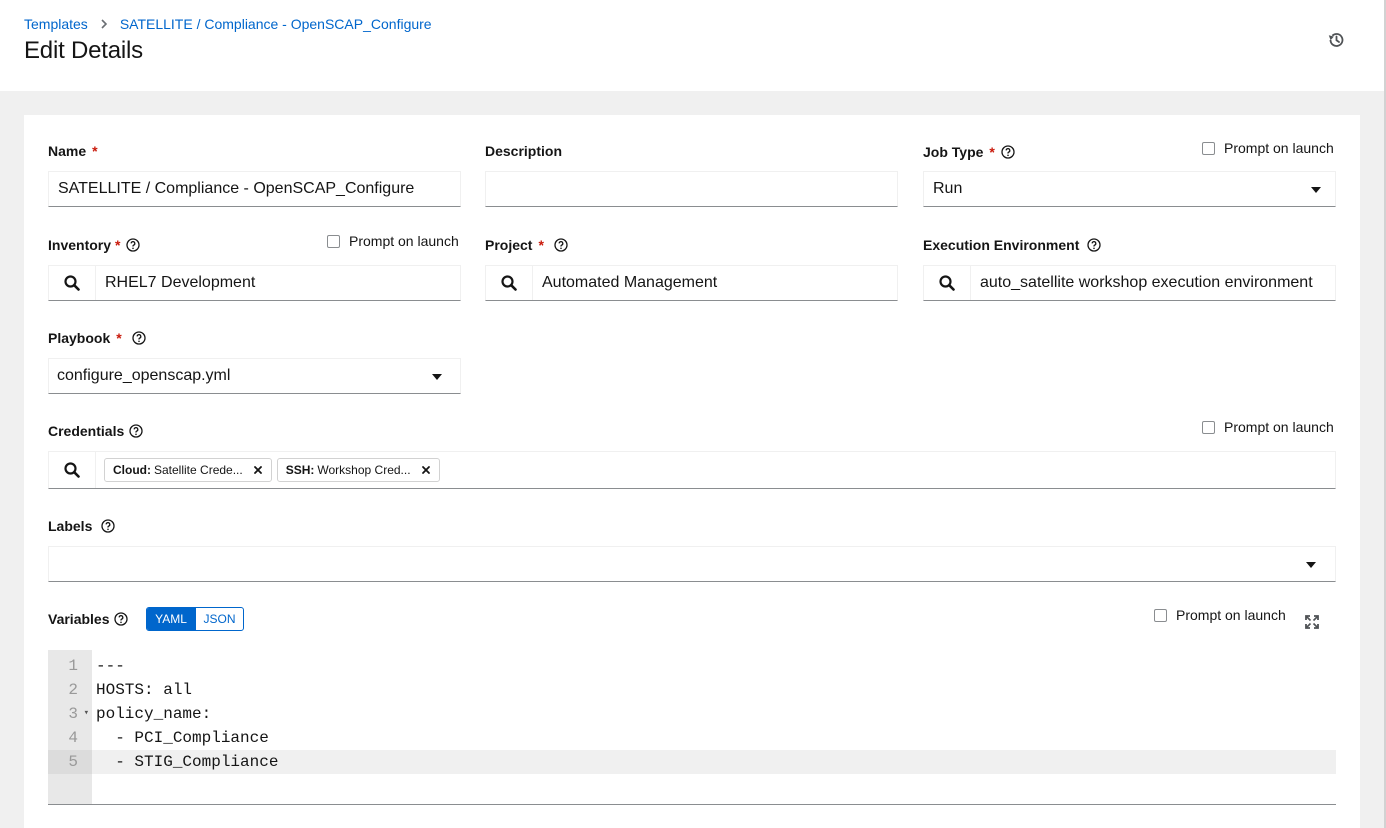 This screenshot has width=1386, height=828. I want to click on line-code: ---, so click(110, 666).